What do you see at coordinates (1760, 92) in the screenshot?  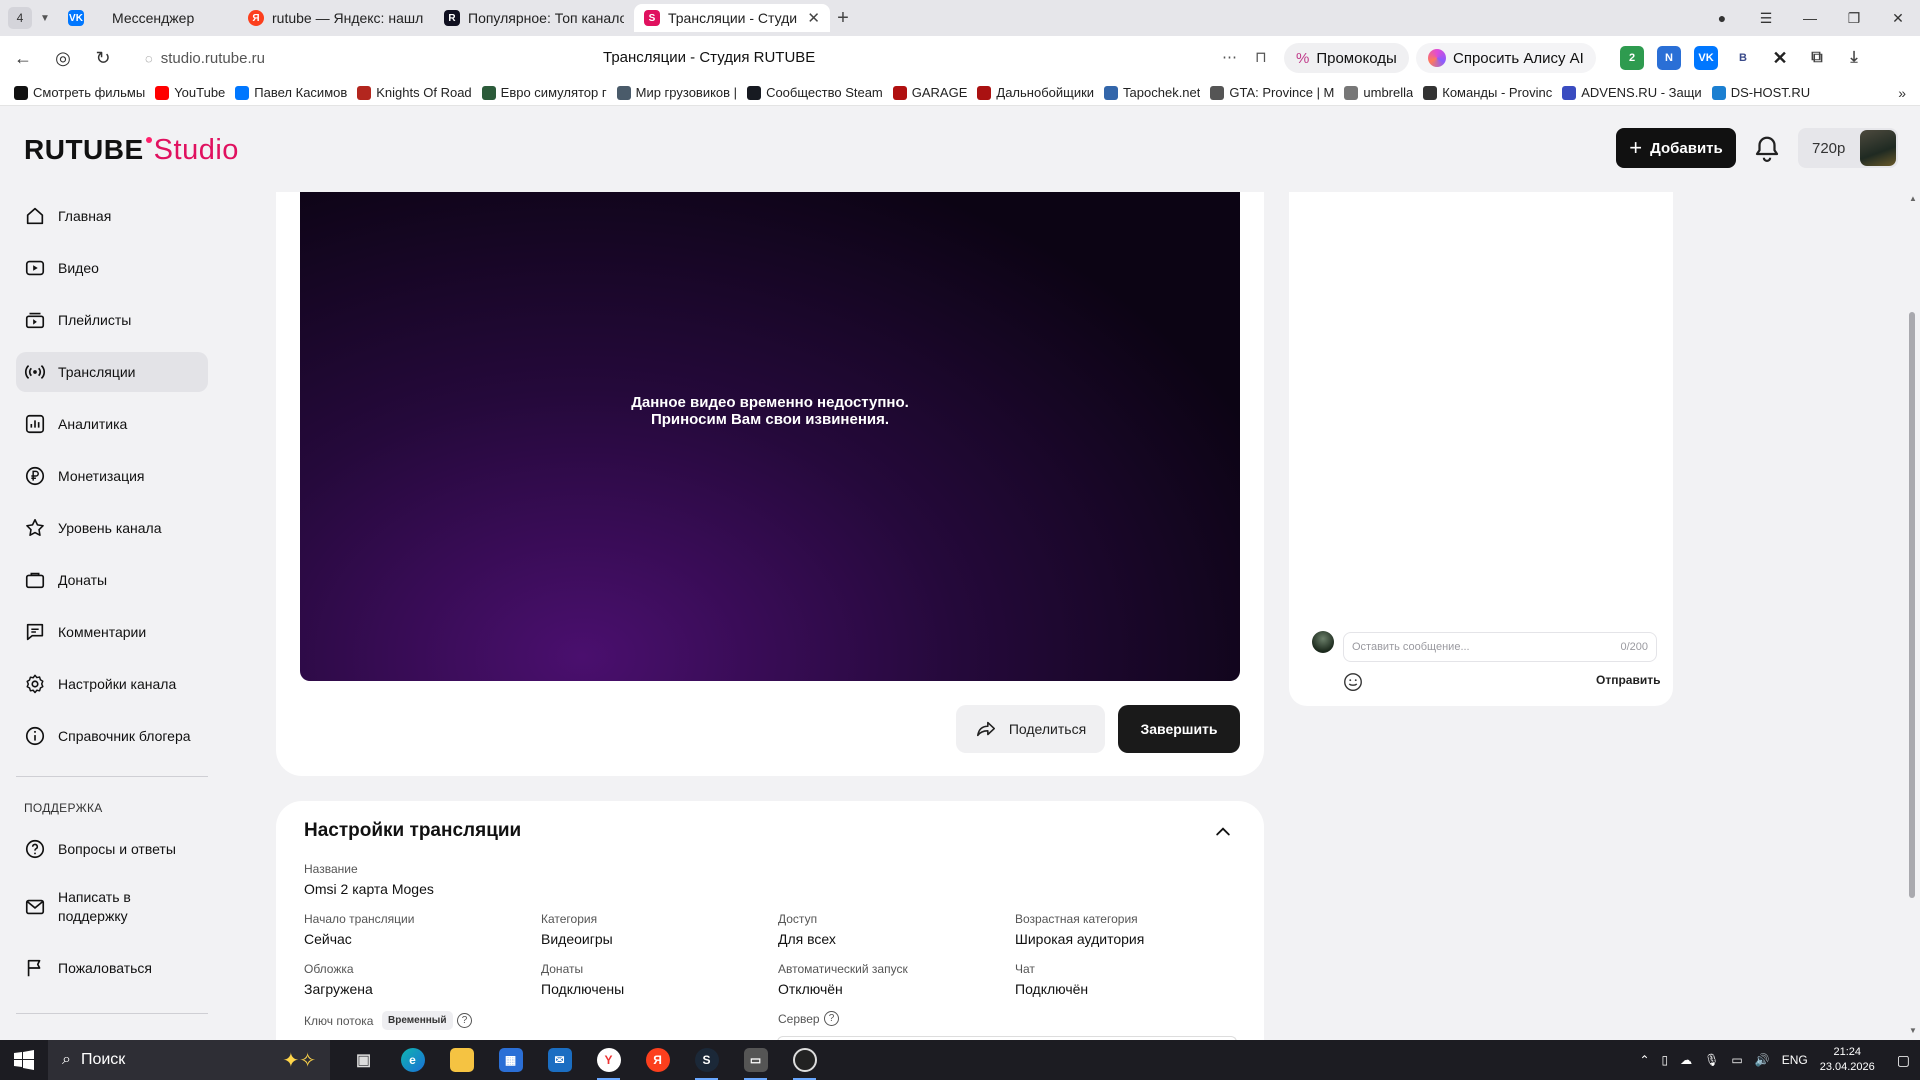 I see `bookmark-item: DS-HOST.RU` at bounding box center [1760, 92].